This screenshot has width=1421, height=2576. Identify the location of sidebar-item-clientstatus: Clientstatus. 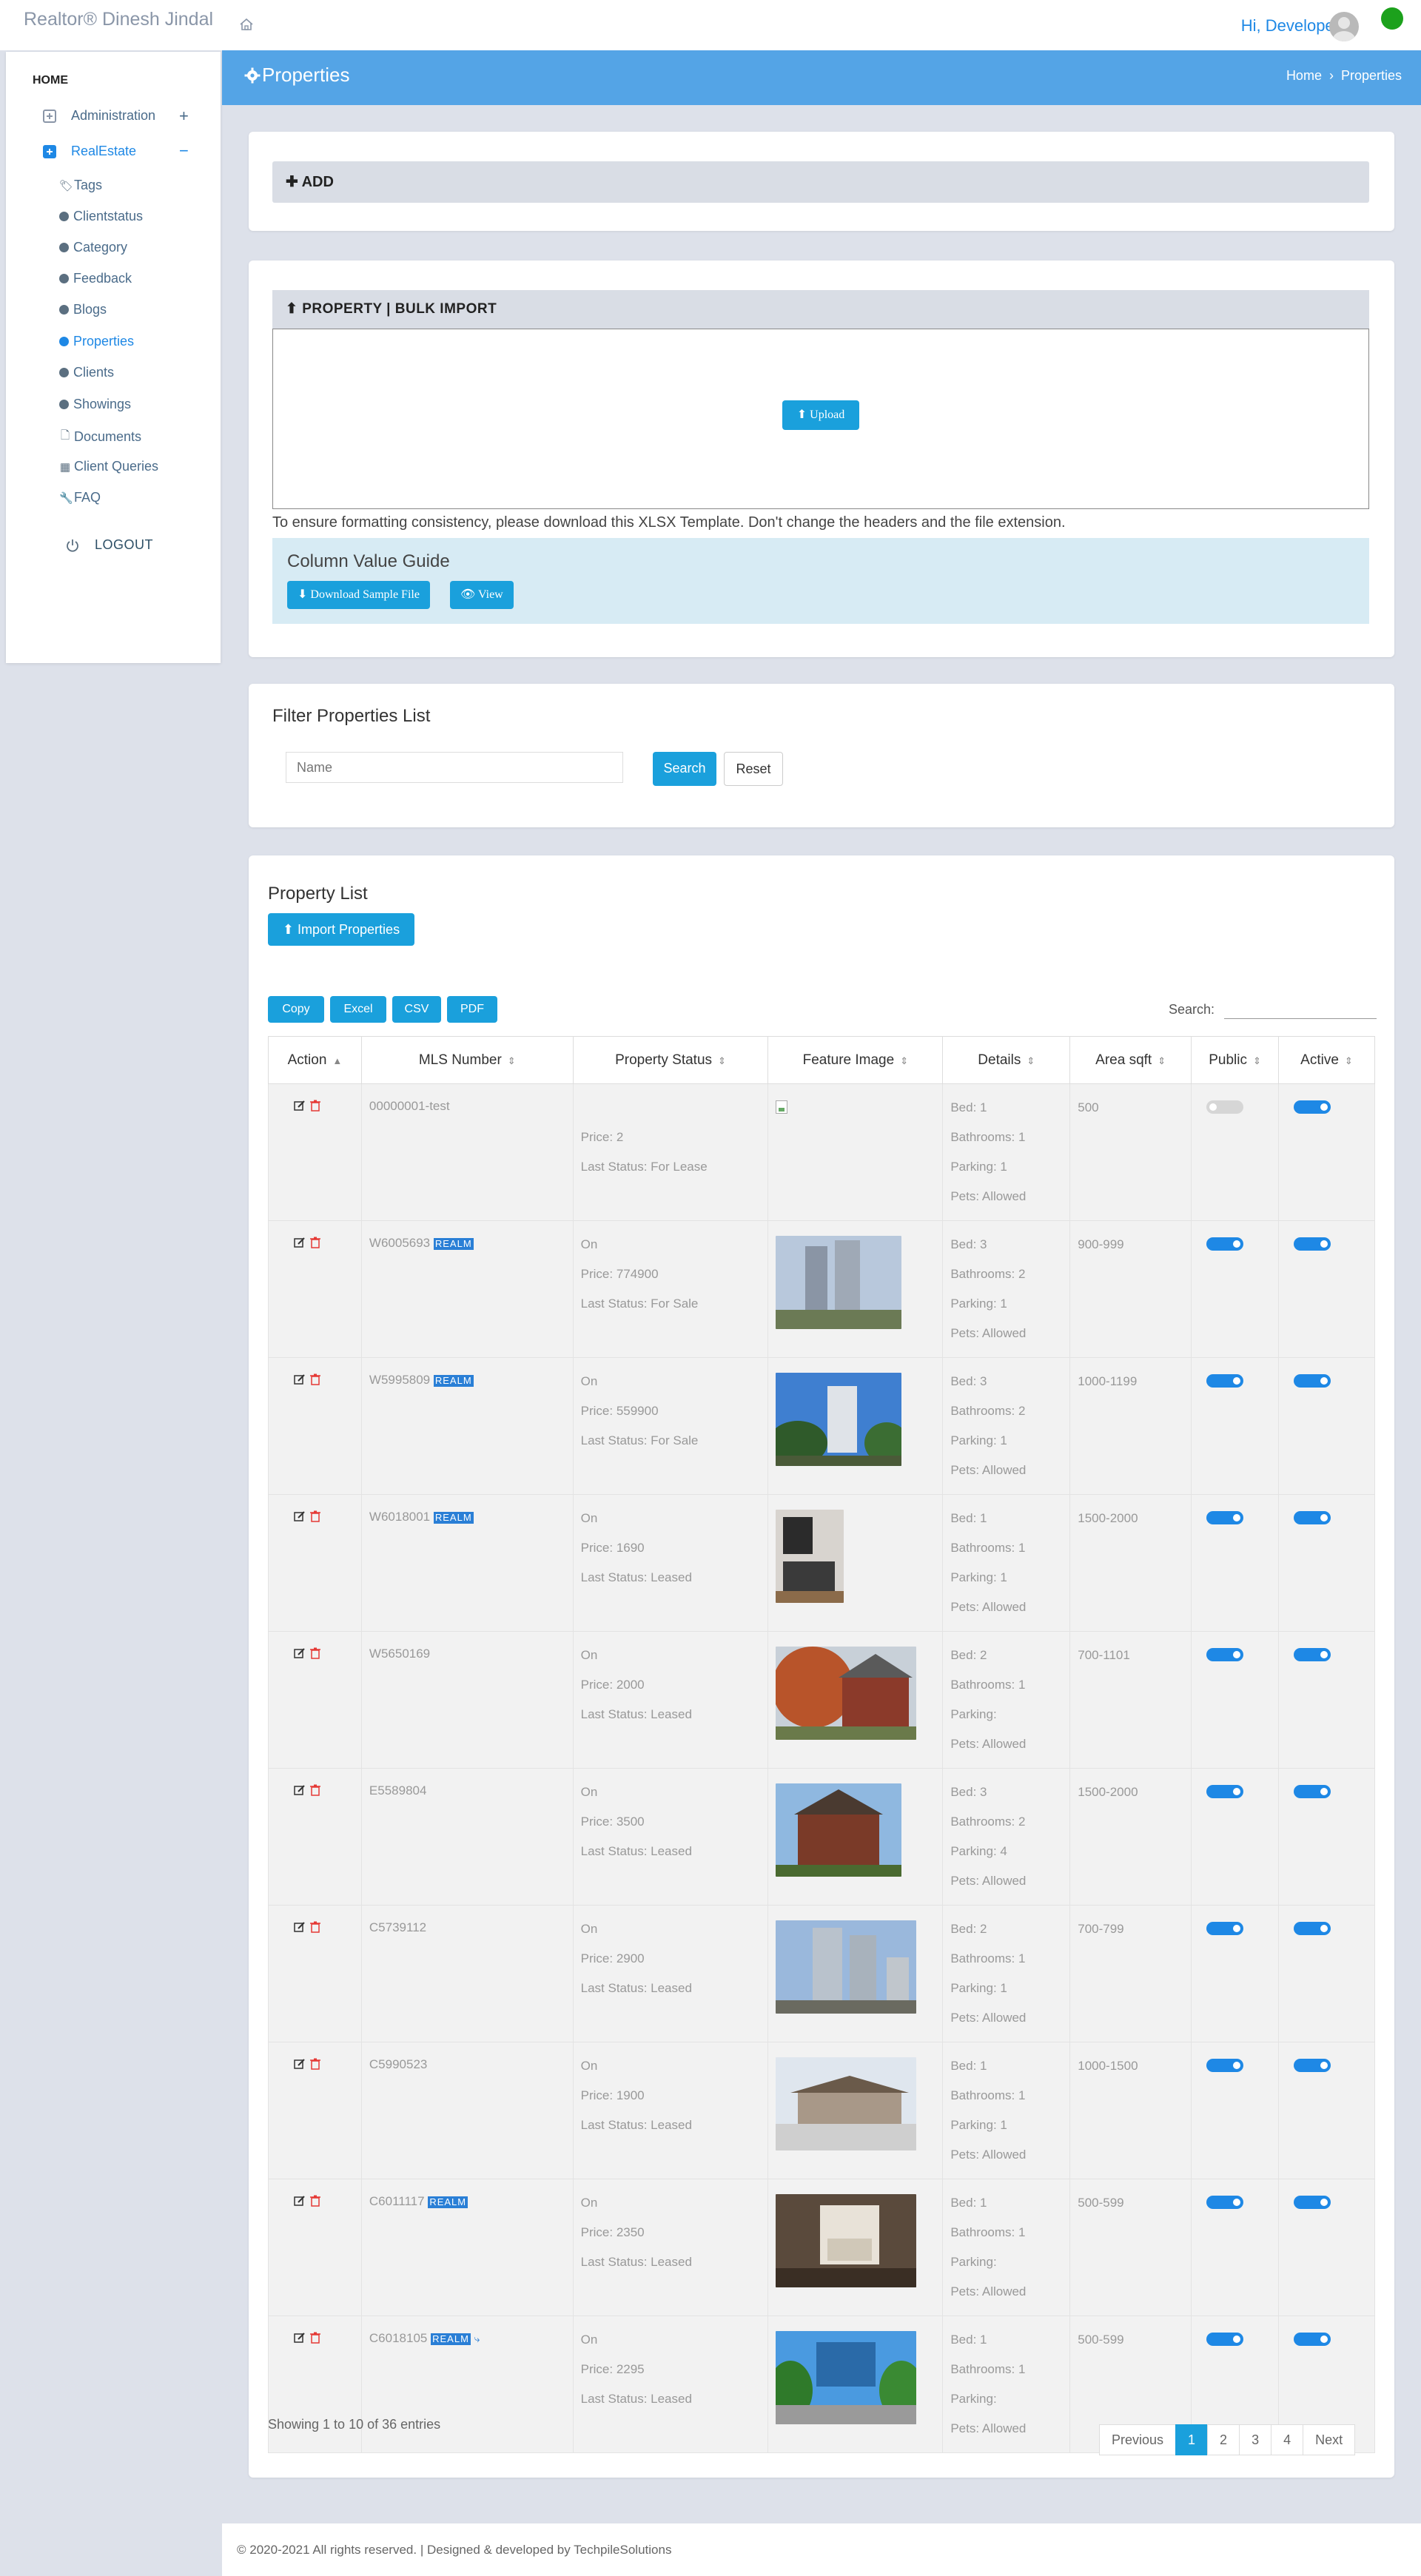
(101, 216).